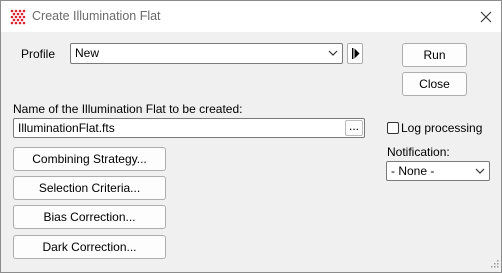  I want to click on close-window-icon, so click(486, 17).